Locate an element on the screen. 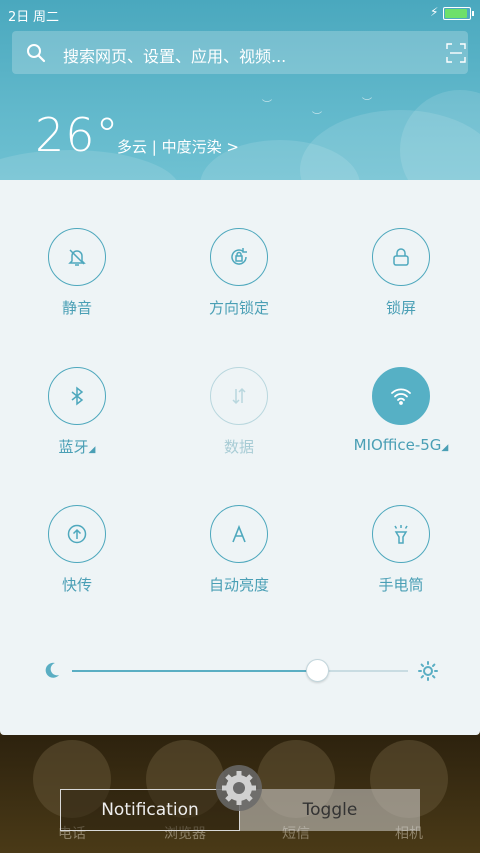 This screenshot has width=480, height=853. toggle-label: 蓝牙◢ is located at coordinates (79, 446).